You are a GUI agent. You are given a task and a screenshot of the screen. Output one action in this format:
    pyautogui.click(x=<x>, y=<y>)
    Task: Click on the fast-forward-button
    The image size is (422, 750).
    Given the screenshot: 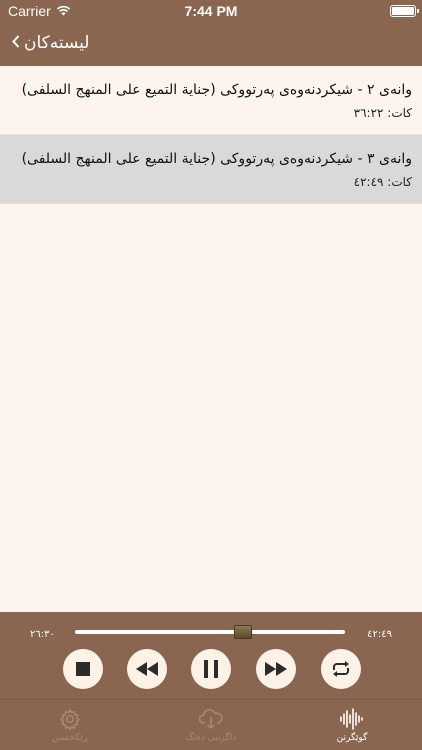 What is the action you would take?
    pyautogui.click(x=276, y=669)
    